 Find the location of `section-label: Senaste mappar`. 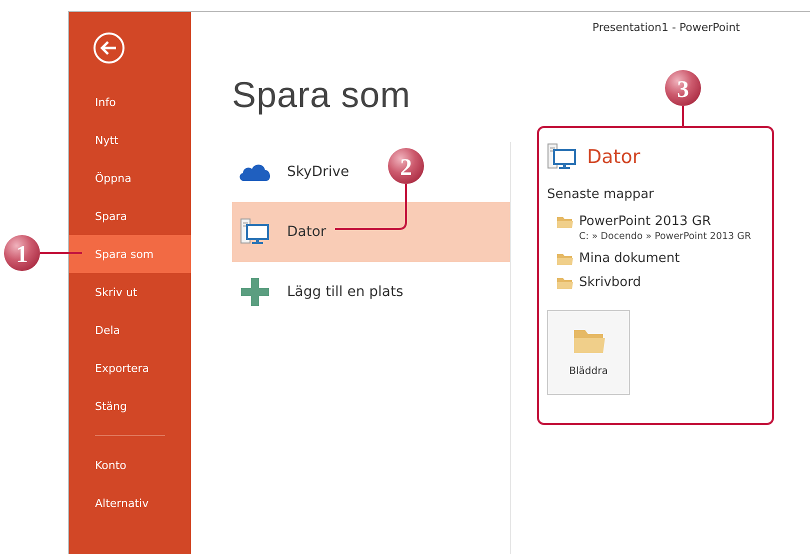

section-label: Senaste mappar is located at coordinates (601, 194).